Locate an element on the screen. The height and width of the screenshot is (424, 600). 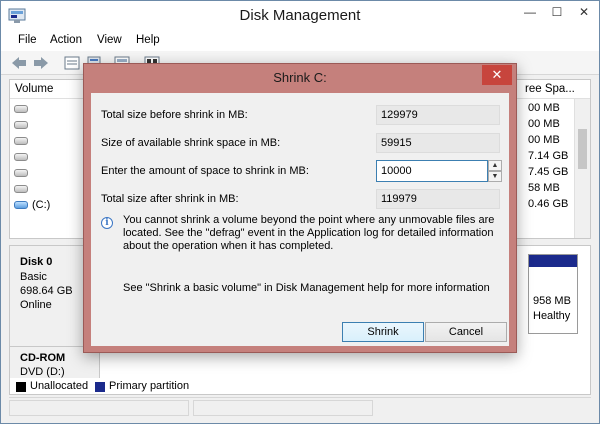
volume-list-scrollbar is located at coordinates (582, 168).